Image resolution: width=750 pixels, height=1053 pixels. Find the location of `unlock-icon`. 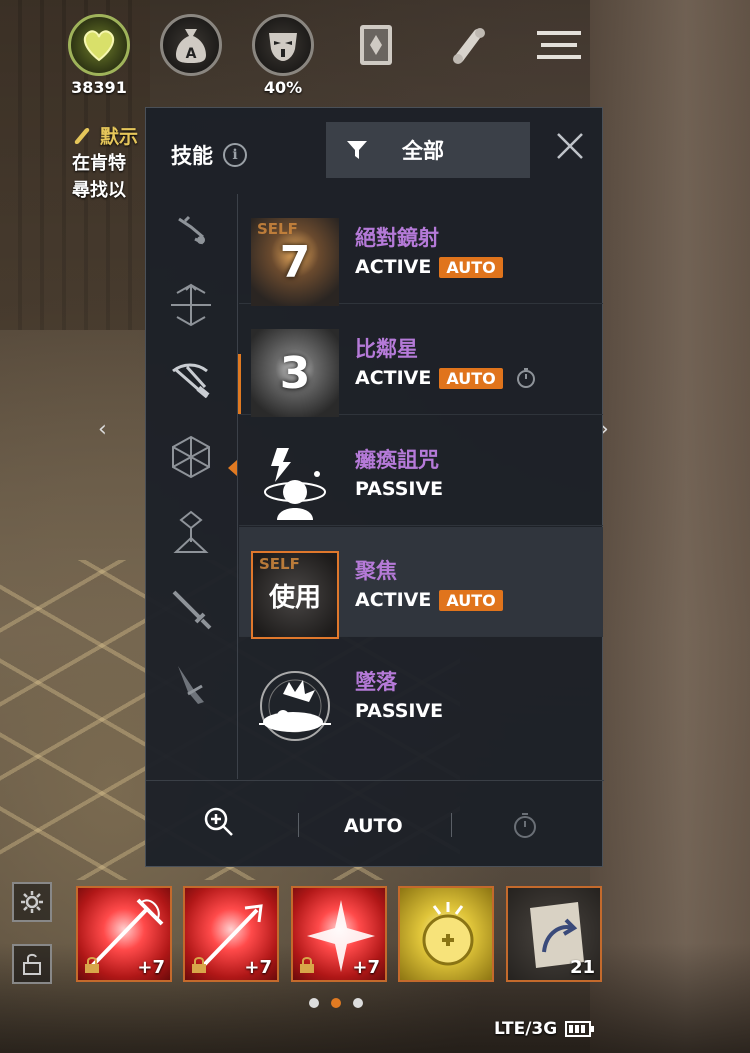

unlock-icon is located at coordinates (32, 964).